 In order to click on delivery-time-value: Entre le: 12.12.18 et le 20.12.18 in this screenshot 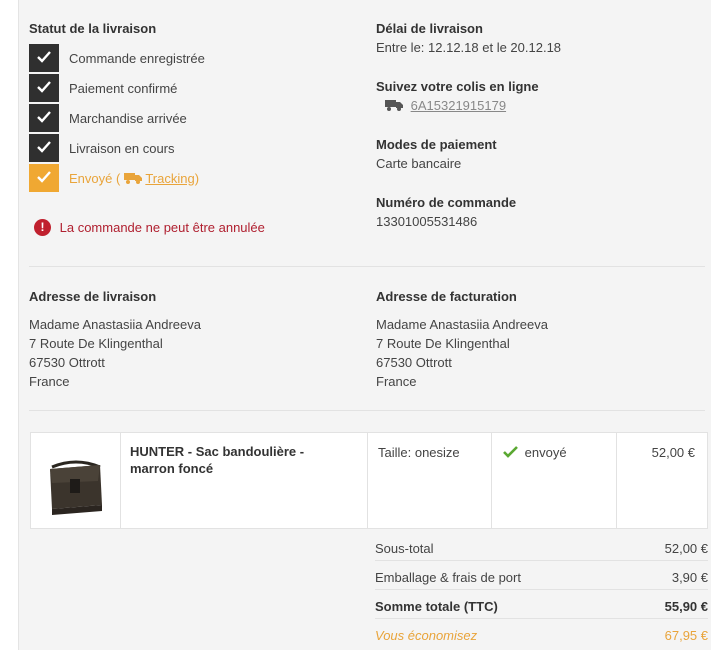, I will do `click(469, 47)`.